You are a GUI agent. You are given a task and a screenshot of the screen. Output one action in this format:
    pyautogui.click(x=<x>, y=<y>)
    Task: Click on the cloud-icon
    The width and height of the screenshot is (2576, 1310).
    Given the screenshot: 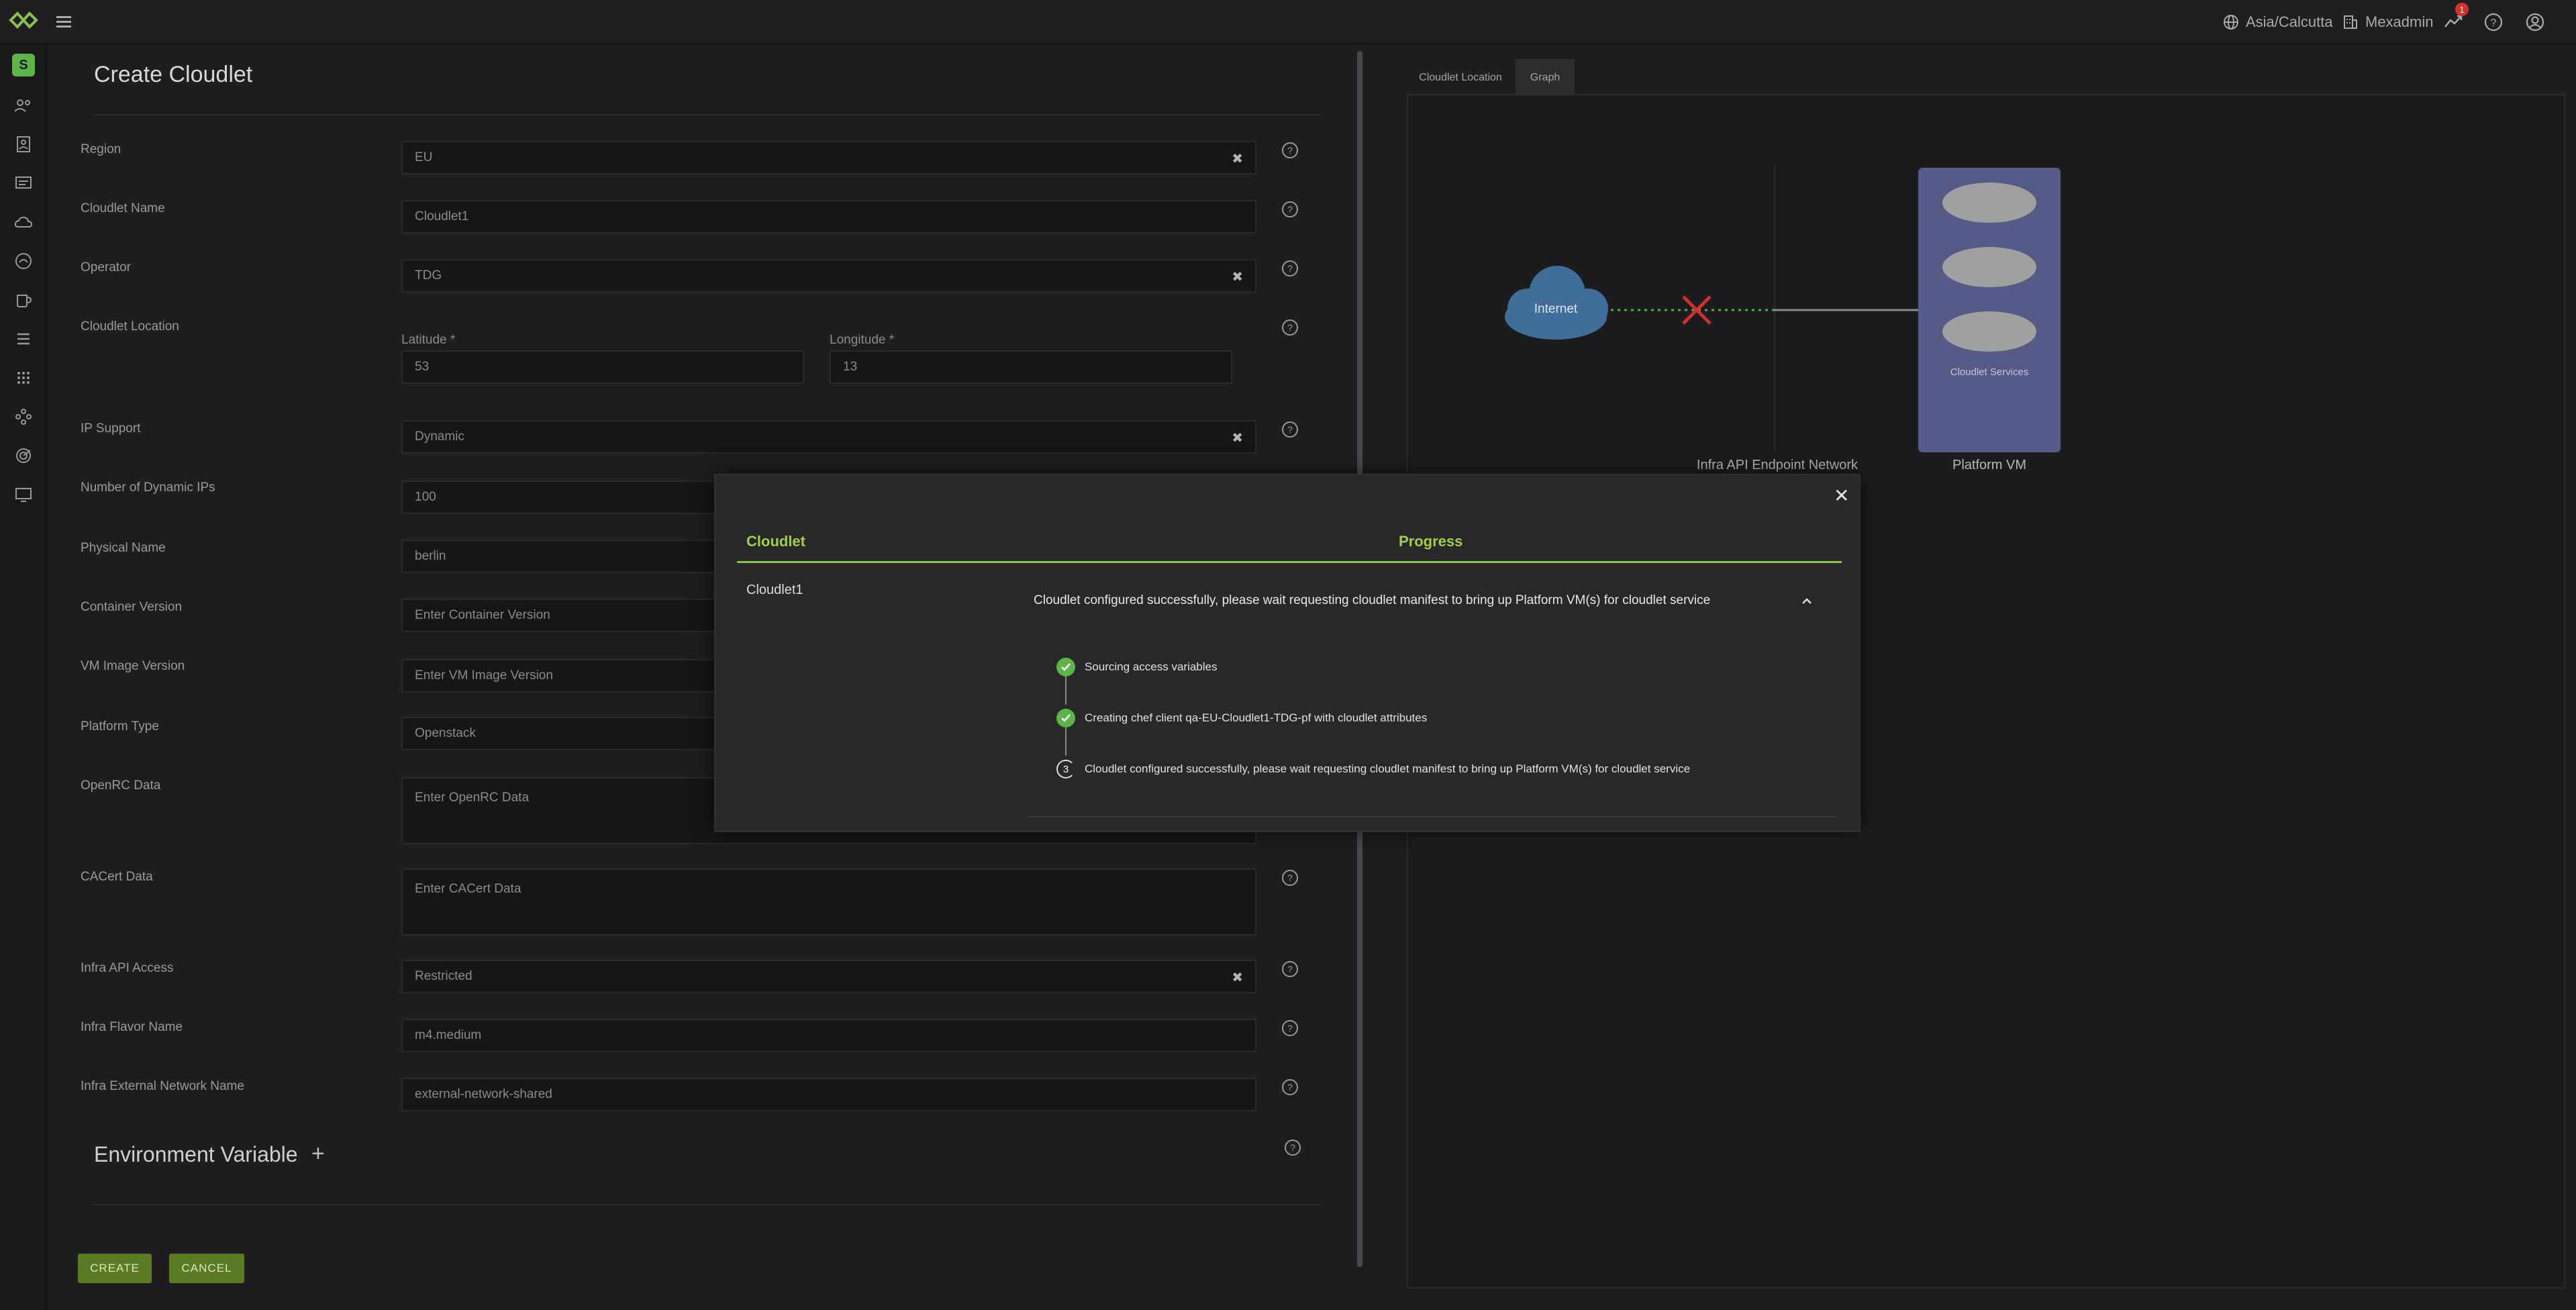 What is the action you would take?
    pyautogui.click(x=23, y=222)
    